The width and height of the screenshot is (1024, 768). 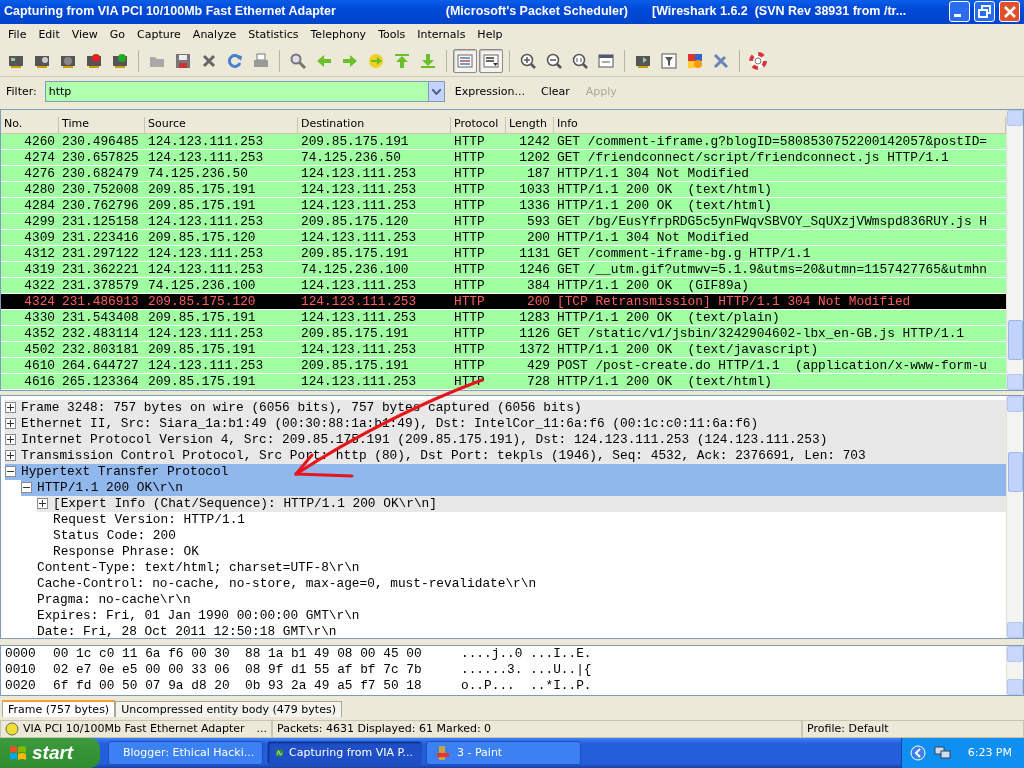 What do you see at coordinates (959, 12) in the screenshot?
I see `minimize-button` at bounding box center [959, 12].